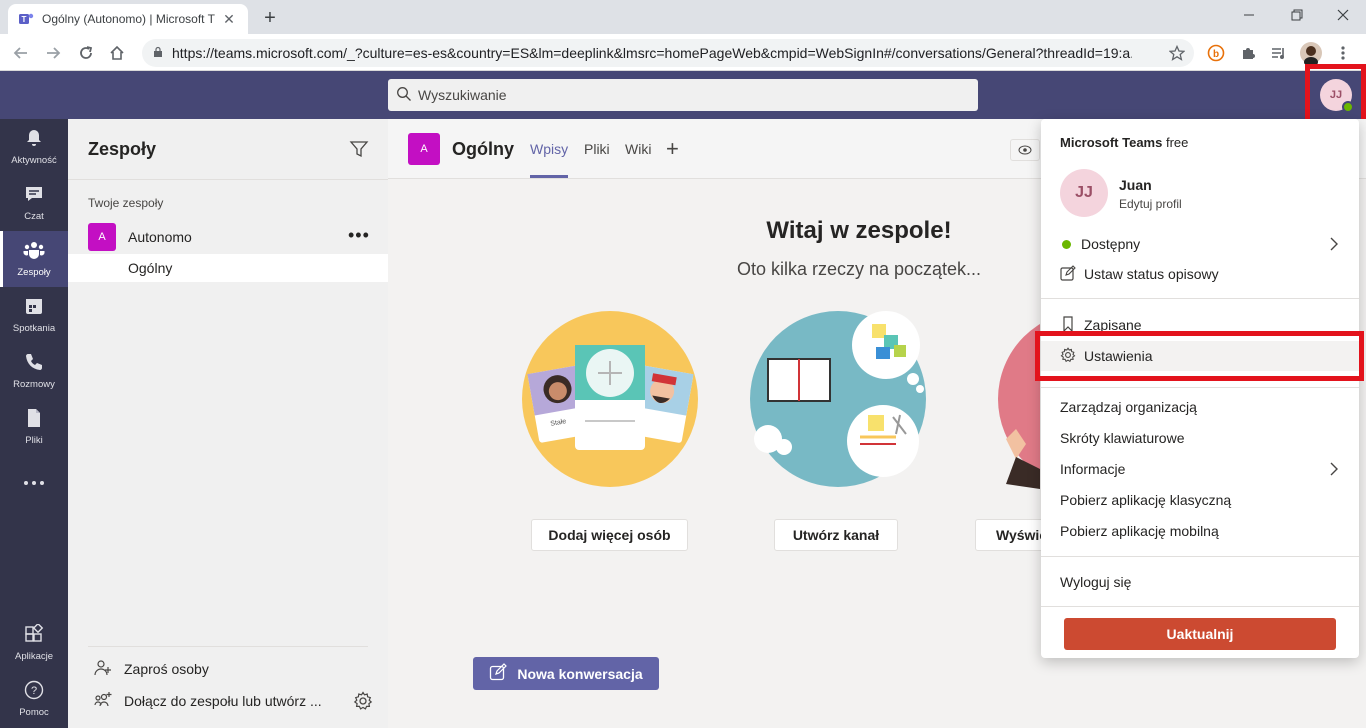 The image size is (1366, 728). What do you see at coordinates (1200, 407) in the screenshot?
I see `manage-org-menu-item: Zarządzaj organizacją` at bounding box center [1200, 407].